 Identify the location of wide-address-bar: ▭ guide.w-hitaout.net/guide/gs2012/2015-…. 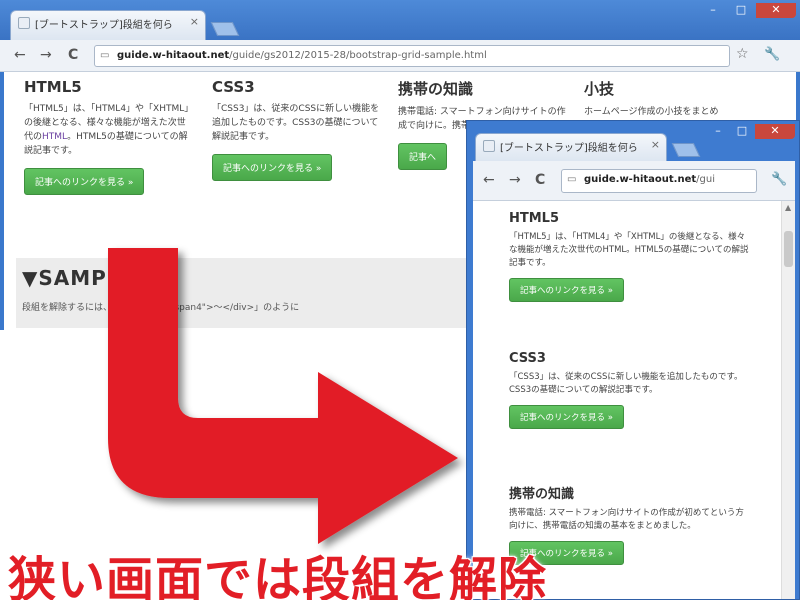
(412, 56).